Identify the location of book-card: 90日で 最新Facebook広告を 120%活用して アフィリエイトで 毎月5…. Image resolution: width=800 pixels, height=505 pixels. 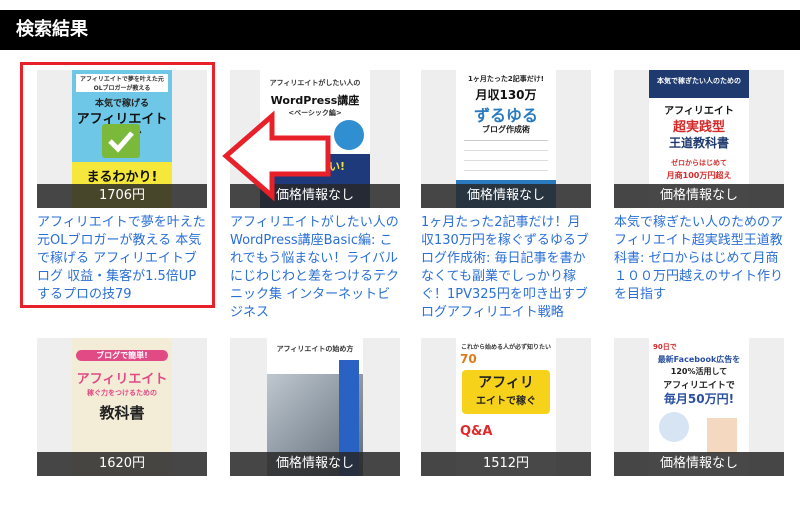
(699, 407).